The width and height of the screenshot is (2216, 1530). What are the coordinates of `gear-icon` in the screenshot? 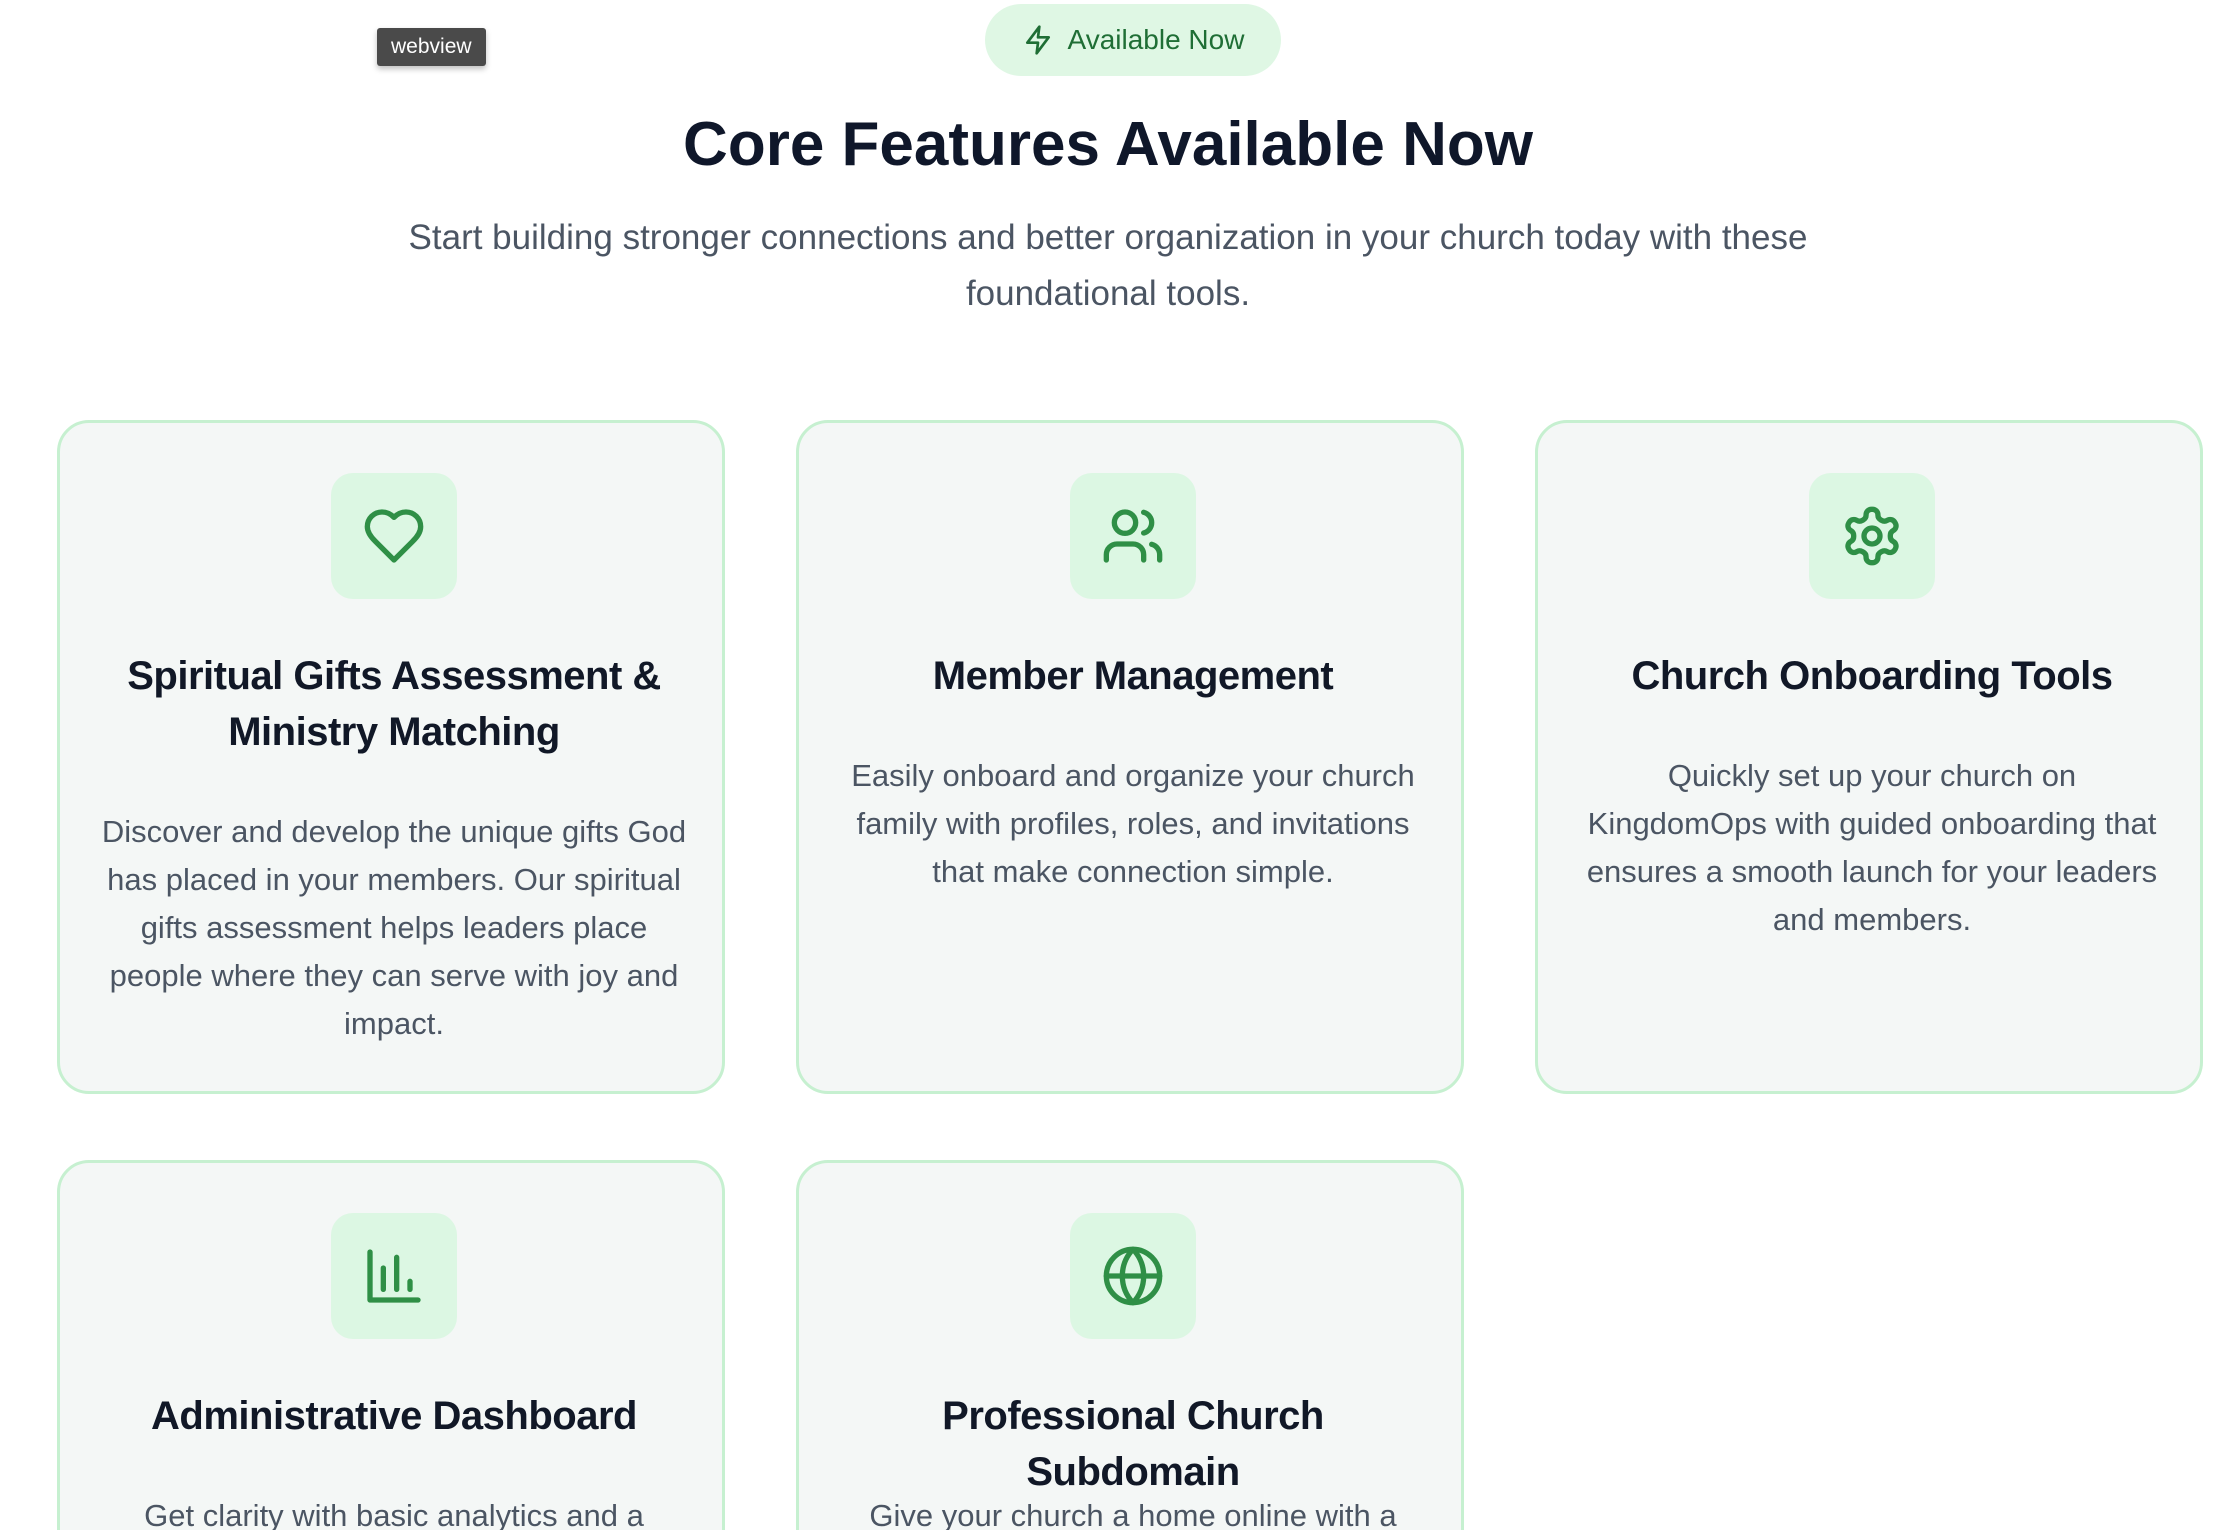 It's located at (1872, 536).